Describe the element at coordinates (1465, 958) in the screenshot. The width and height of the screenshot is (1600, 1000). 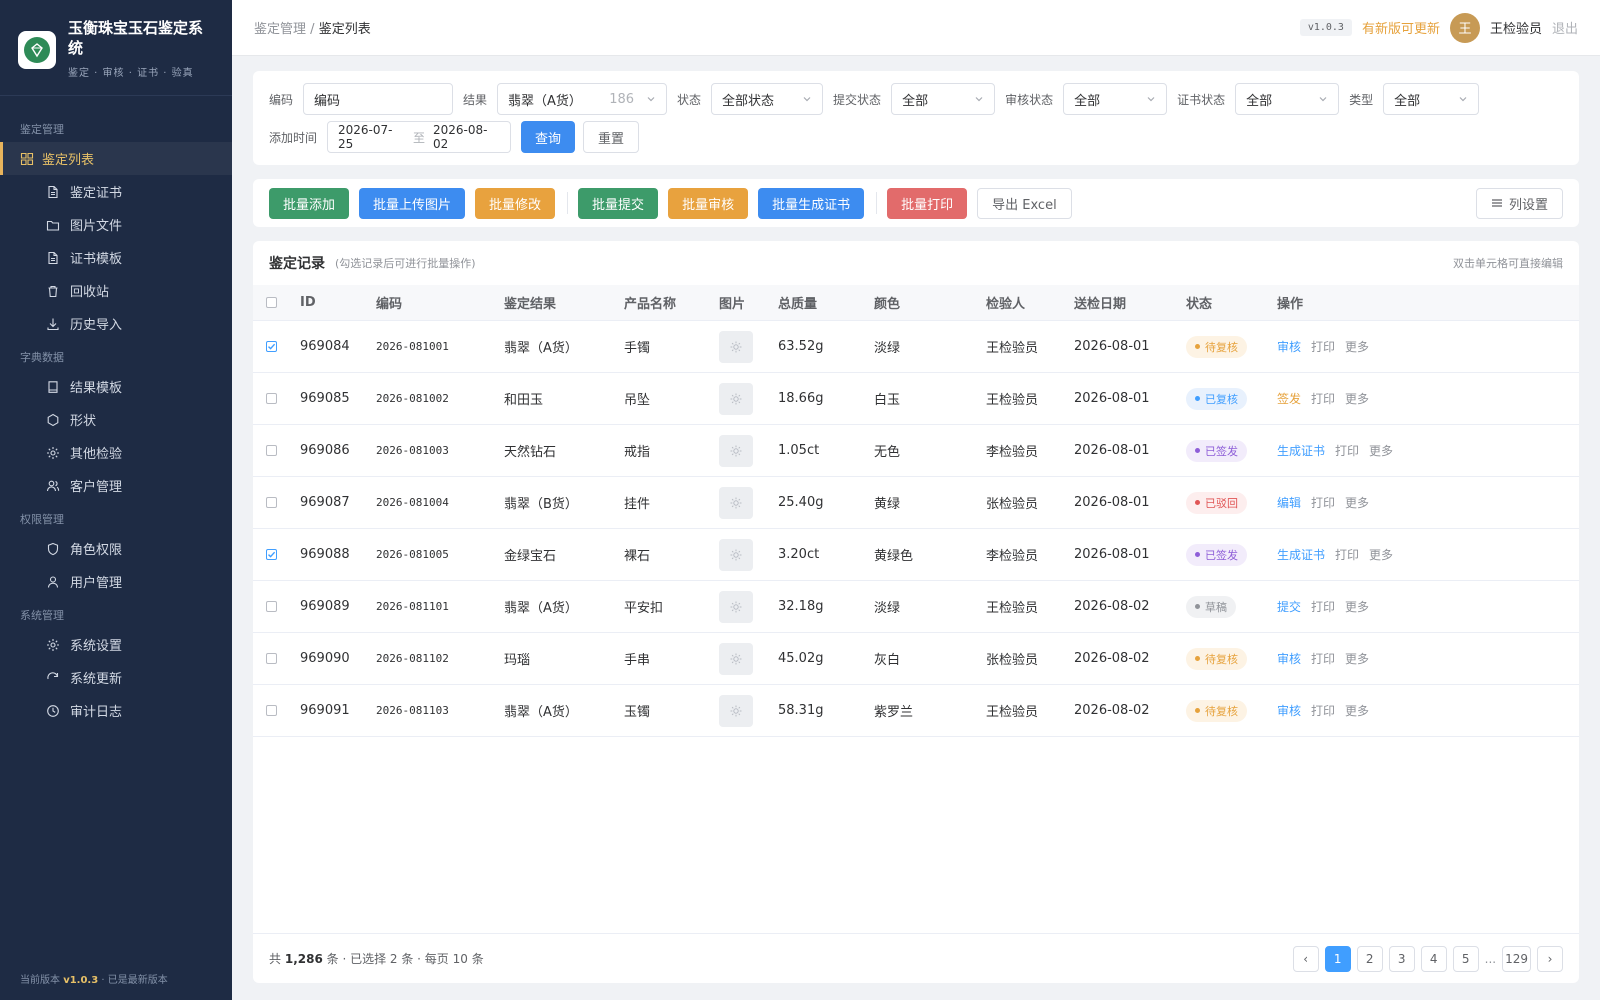
I see `page-button: 5` at that location.